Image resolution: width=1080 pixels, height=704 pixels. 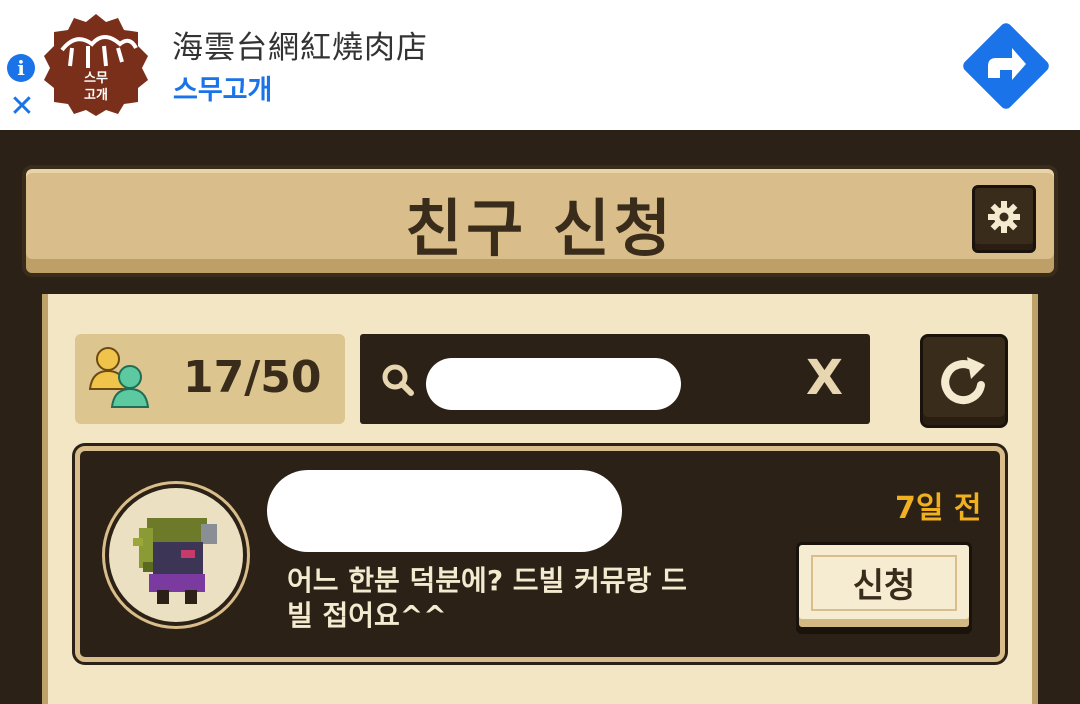 I want to click on refresh-icon, so click(x=963, y=381).